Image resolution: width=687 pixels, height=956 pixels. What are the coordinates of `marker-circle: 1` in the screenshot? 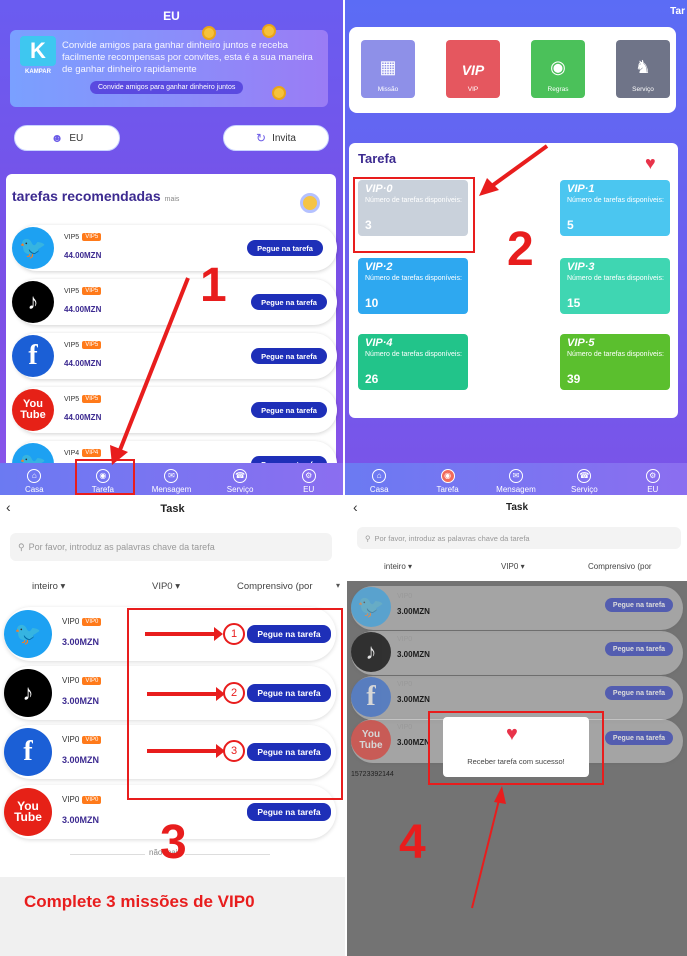 It's located at (234, 634).